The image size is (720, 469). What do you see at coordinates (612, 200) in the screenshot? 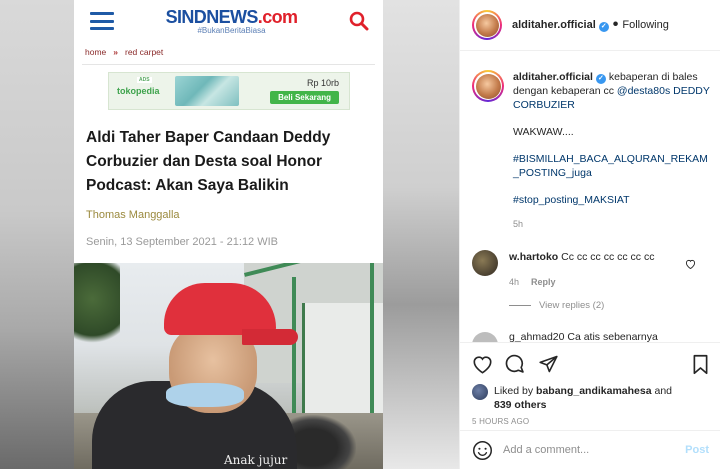
I see `hashtag-link: #stop_posting_MAKSIAT` at bounding box center [612, 200].